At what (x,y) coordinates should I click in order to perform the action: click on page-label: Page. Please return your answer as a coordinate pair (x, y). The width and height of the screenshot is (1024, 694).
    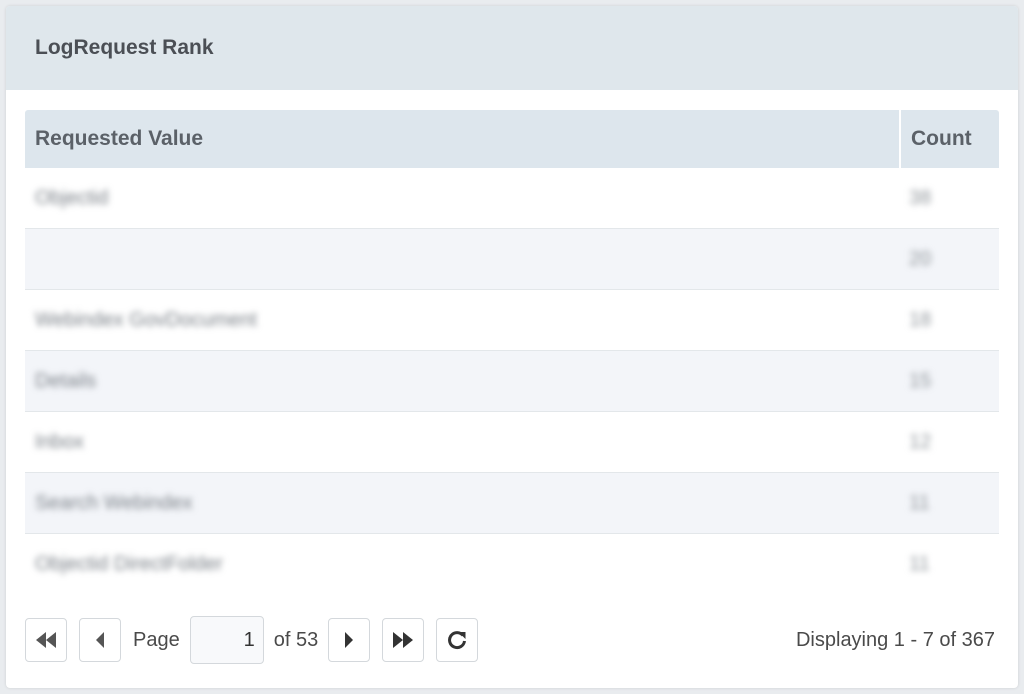
    Looking at the image, I should click on (156, 639).